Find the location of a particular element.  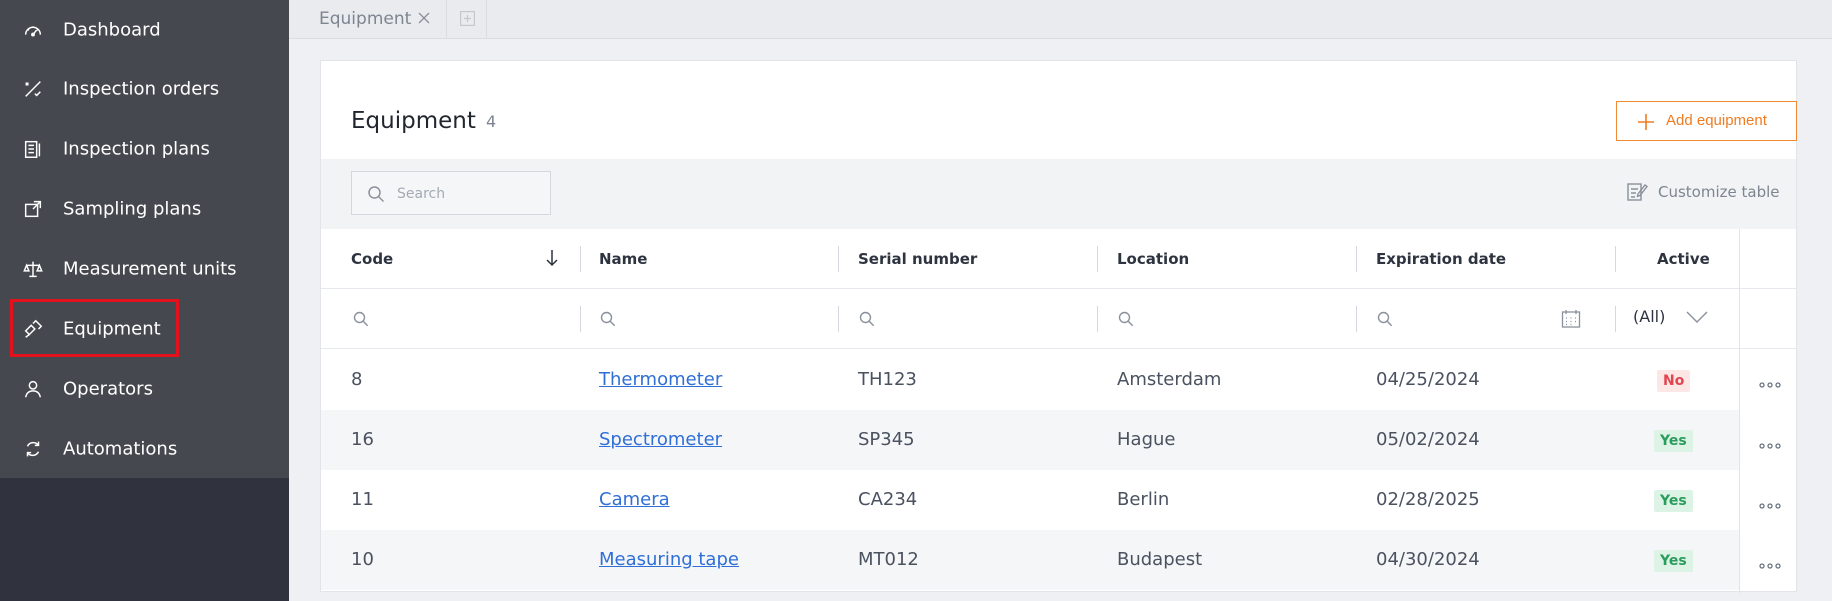

cell-code: 8 is located at coordinates (357, 379).